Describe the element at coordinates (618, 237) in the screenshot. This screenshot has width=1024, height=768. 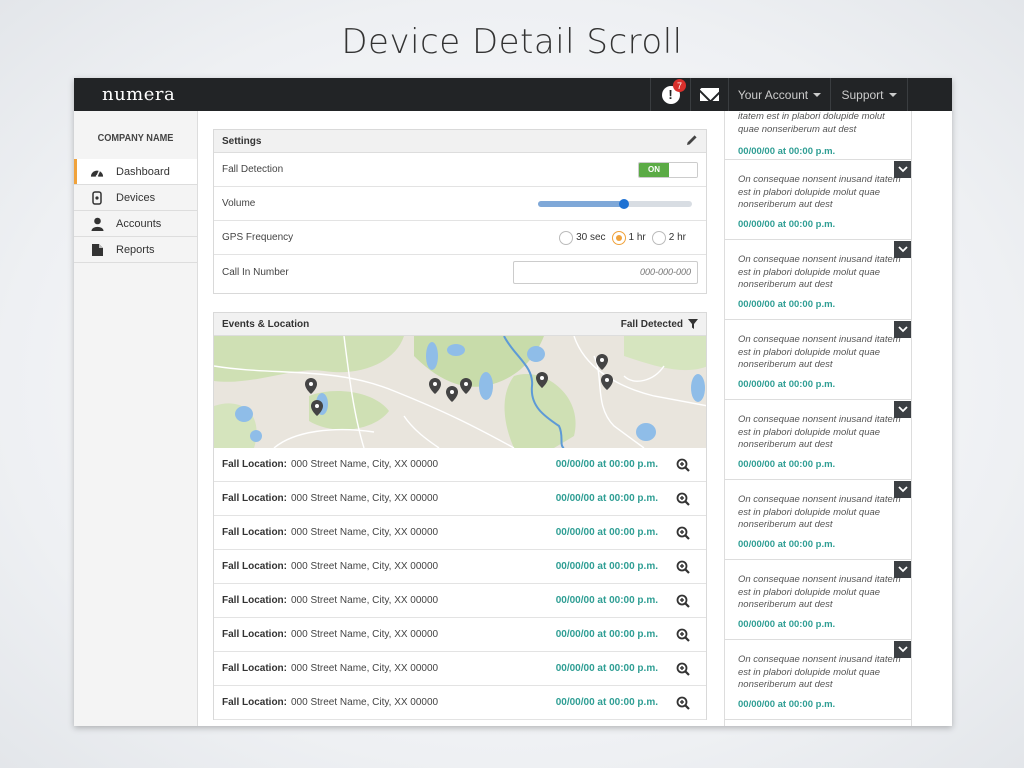
I see `radio-button-selected` at that location.